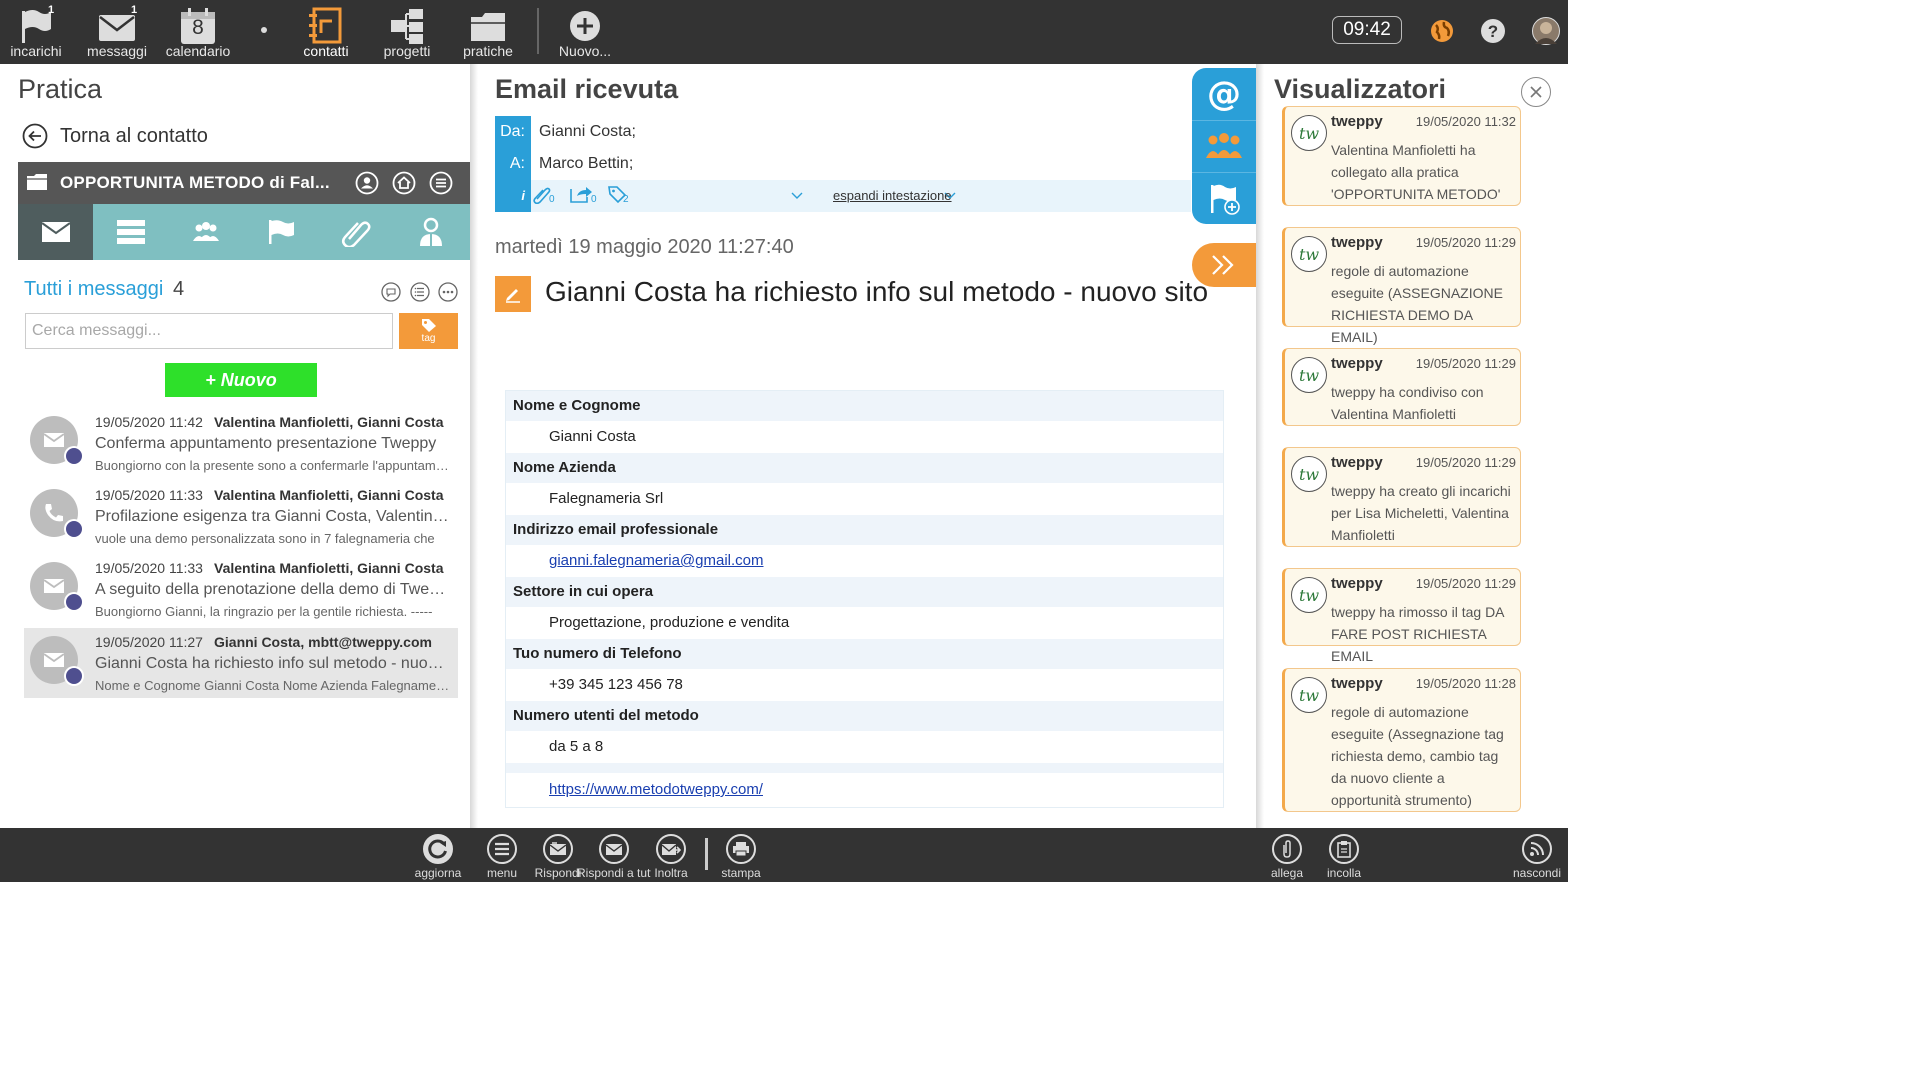 The height and width of the screenshot is (1080, 1920). What do you see at coordinates (1309, 695) in the screenshot?
I see `svg-text: tw` at bounding box center [1309, 695].